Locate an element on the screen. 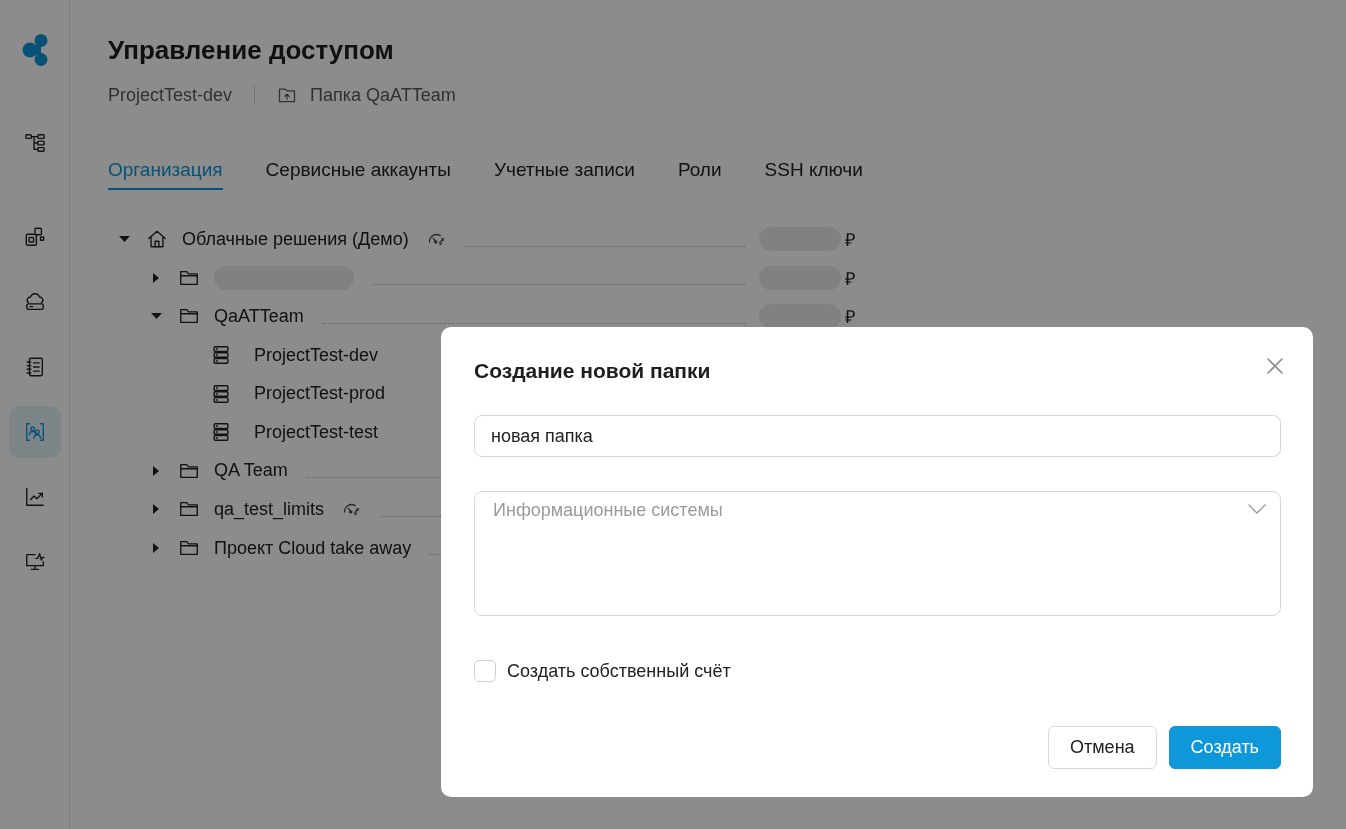  page-title: Управление доступом is located at coordinates (251, 50).